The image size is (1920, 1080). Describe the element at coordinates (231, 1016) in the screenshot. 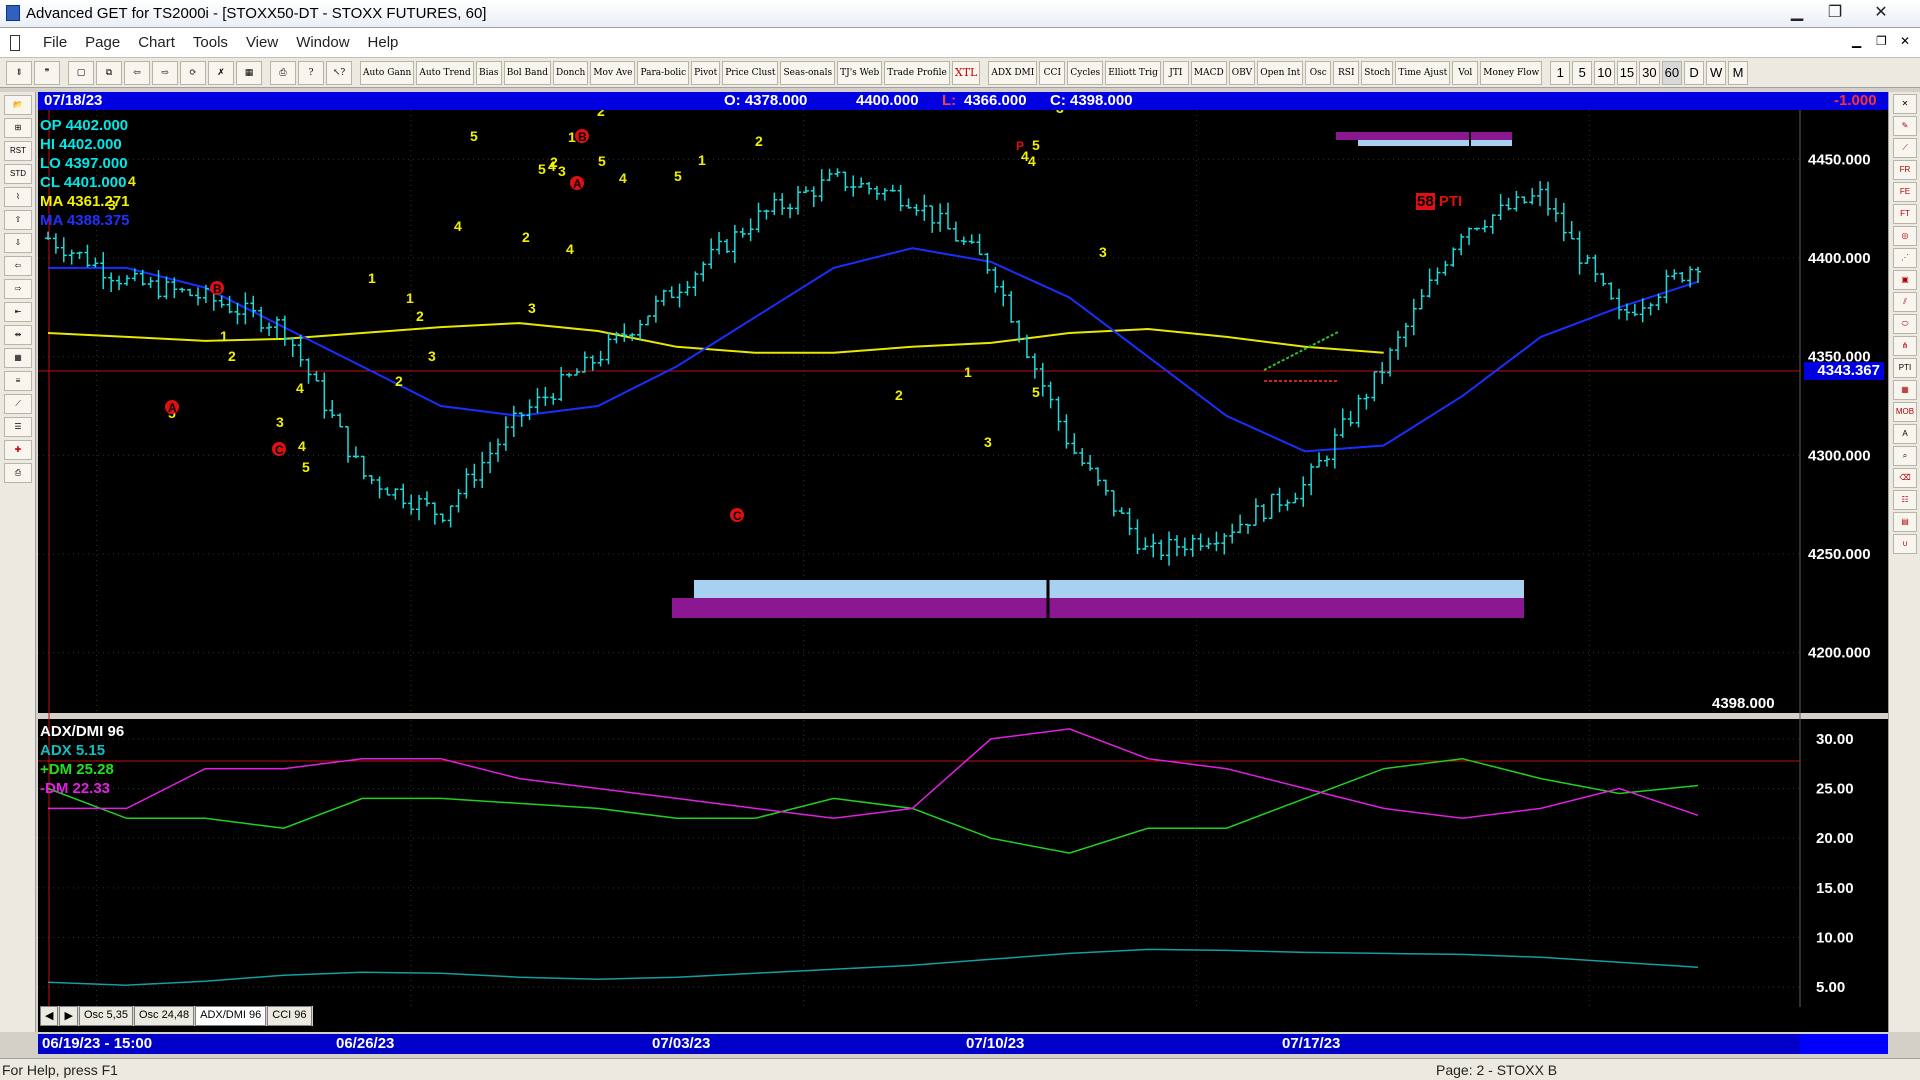

I see `tab-adx-dmi-96: ADX/DMI 96` at that location.